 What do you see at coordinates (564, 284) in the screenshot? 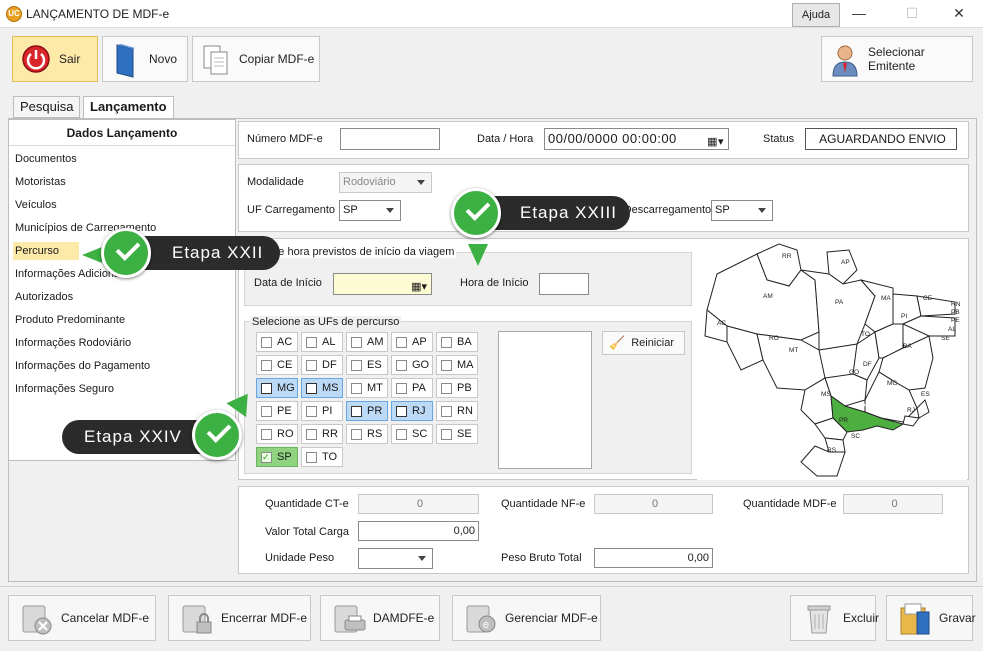
I see `hora-inicio-input` at bounding box center [564, 284].